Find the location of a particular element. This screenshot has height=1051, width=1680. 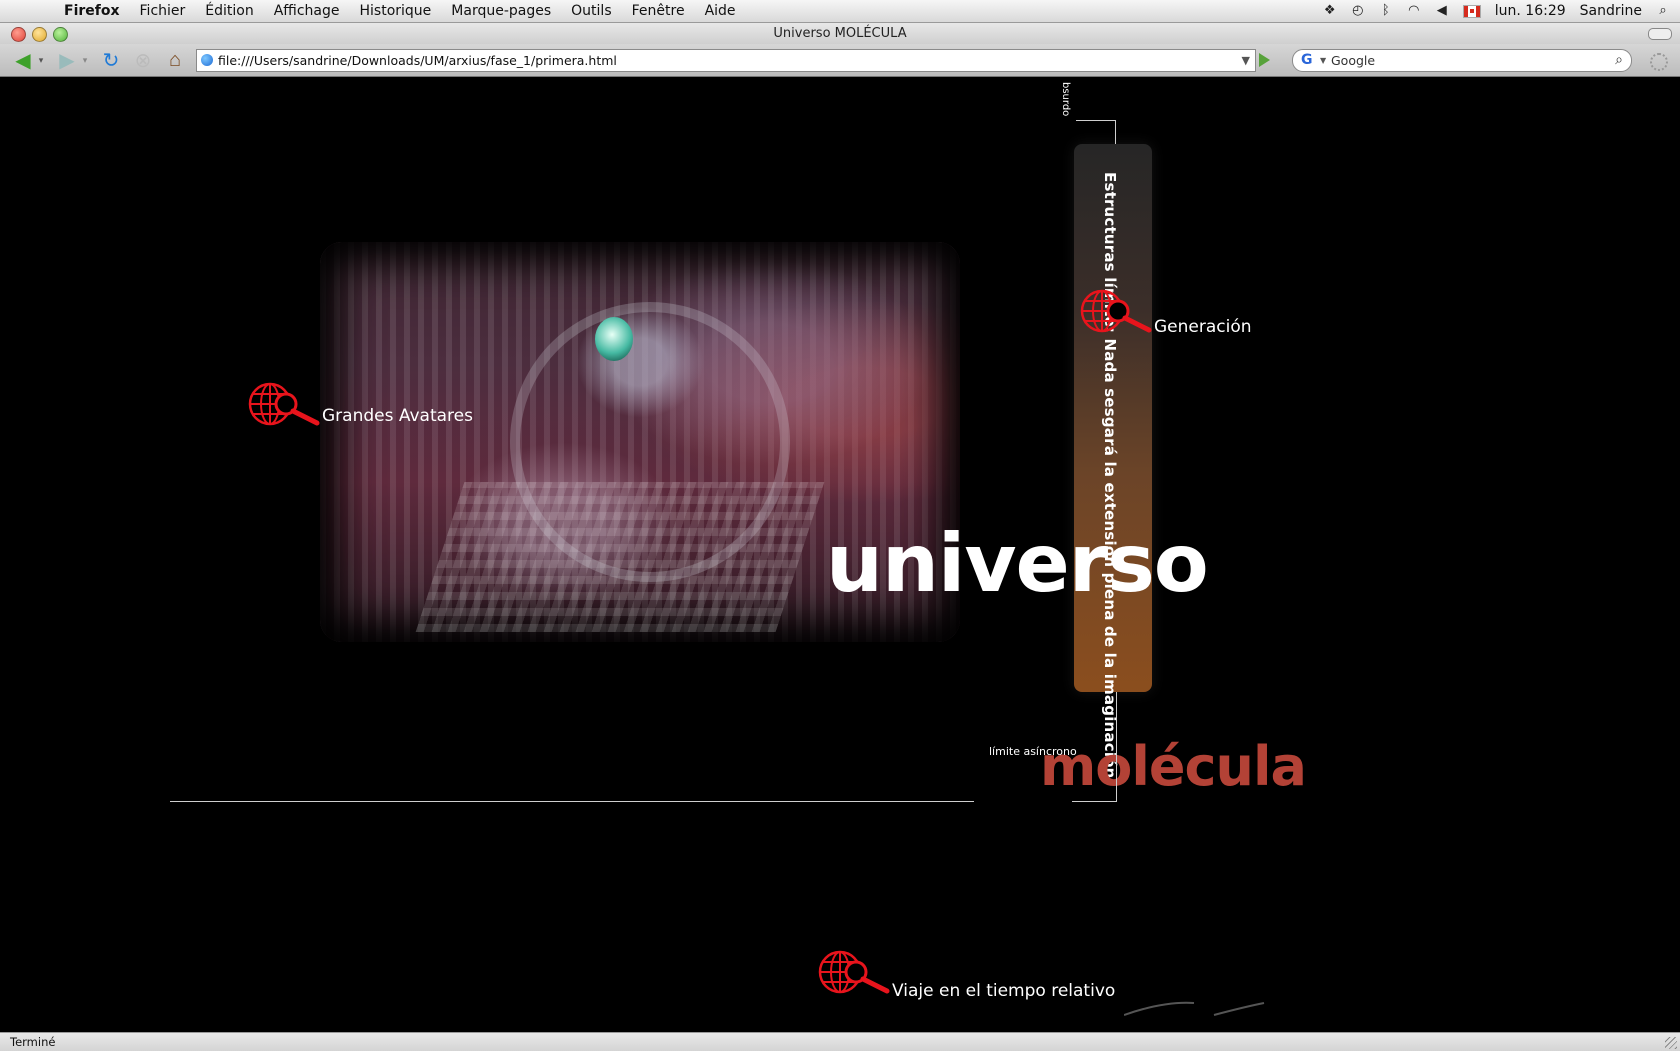

absurdo-label: bsurdo is located at coordinates (1065, 99).